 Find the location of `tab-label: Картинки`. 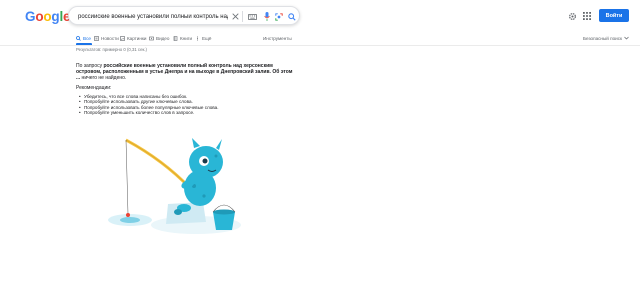

tab-label: Картинки is located at coordinates (137, 38).